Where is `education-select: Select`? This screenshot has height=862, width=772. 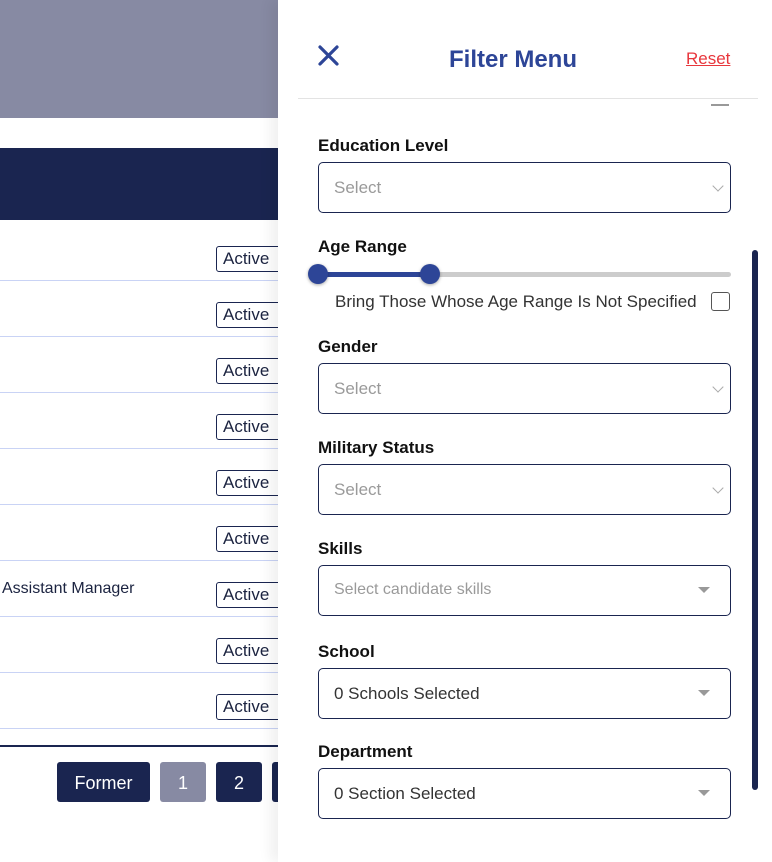 education-select: Select is located at coordinates (524, 187).